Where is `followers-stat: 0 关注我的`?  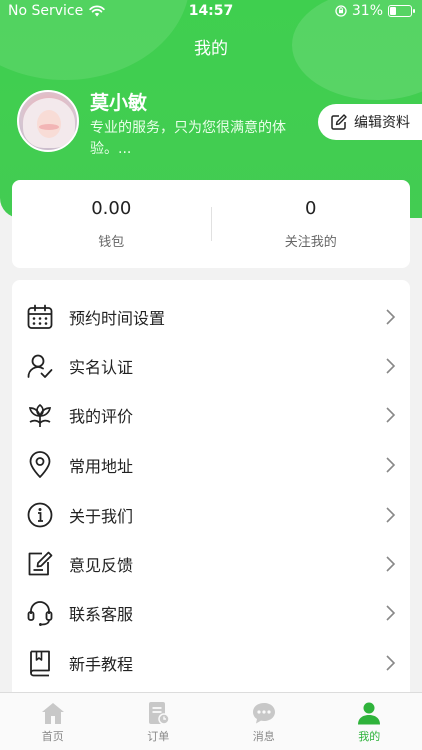
followers-stat: 0 关注我的 is located at coordinates (311, 224).